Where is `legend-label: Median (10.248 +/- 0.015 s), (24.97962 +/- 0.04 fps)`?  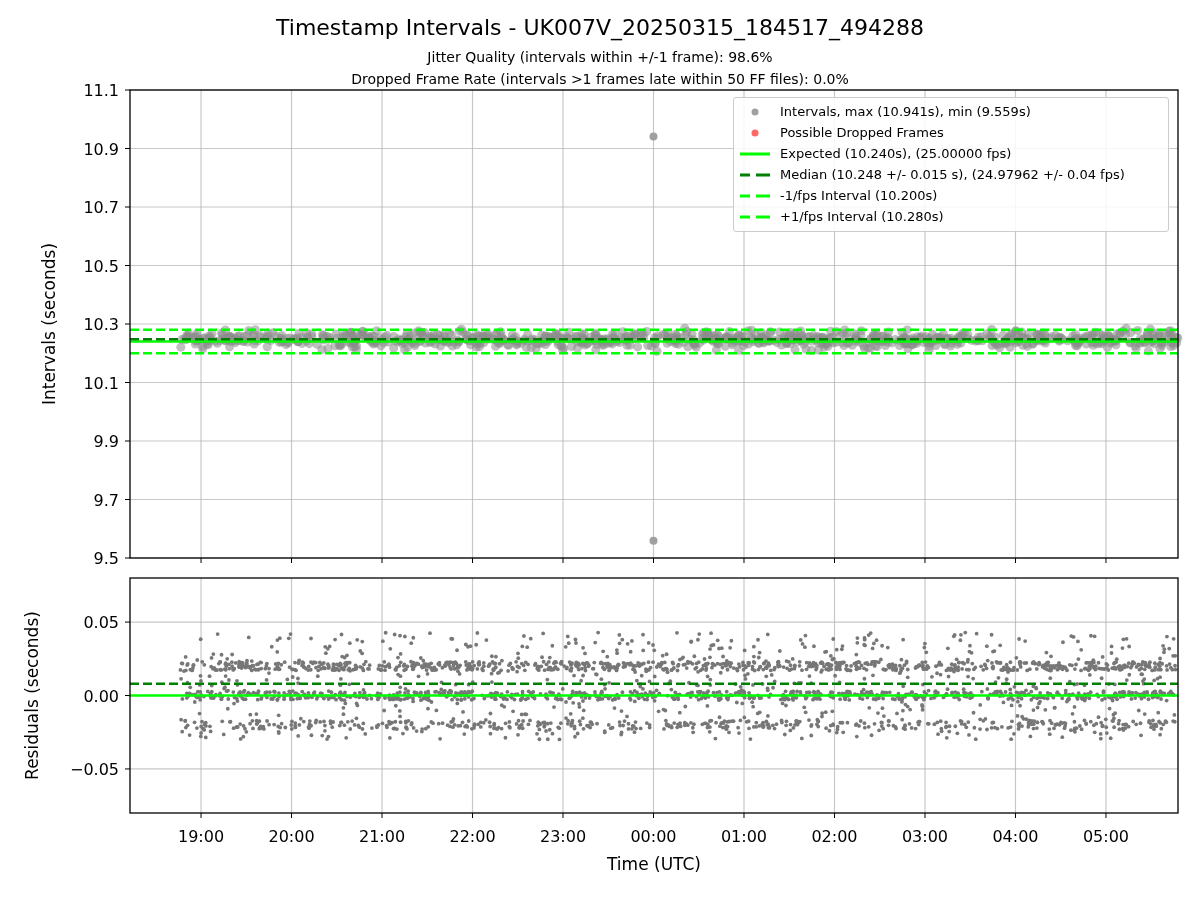 legend-label: Median (10.248 +/- 0.015 s), (24.97962 +/- 0.04 fps) is located at coordinates (952, 174).